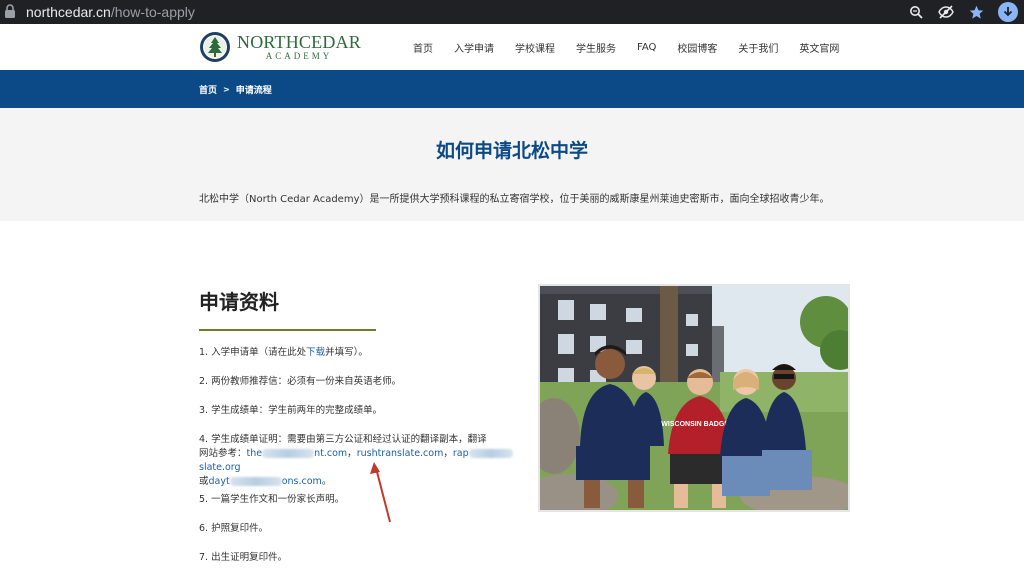 The height and width of the screenshot is (573, 1024). Describe the element at coordinates (626, 47) in the screenshot. I see `main-nav: 首页 入学申请 学校课程 学生服务 FAQ 校园博客 关于我们 英文官网` at that location.